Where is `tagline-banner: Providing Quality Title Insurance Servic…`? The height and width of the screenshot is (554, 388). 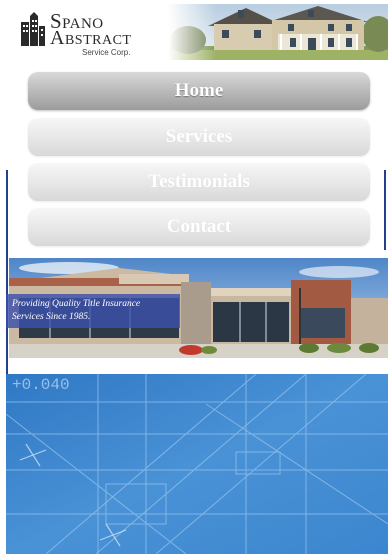 tagline-banner: Providing Quality Title Insurance Servic… is located at coordinates (93, 311).